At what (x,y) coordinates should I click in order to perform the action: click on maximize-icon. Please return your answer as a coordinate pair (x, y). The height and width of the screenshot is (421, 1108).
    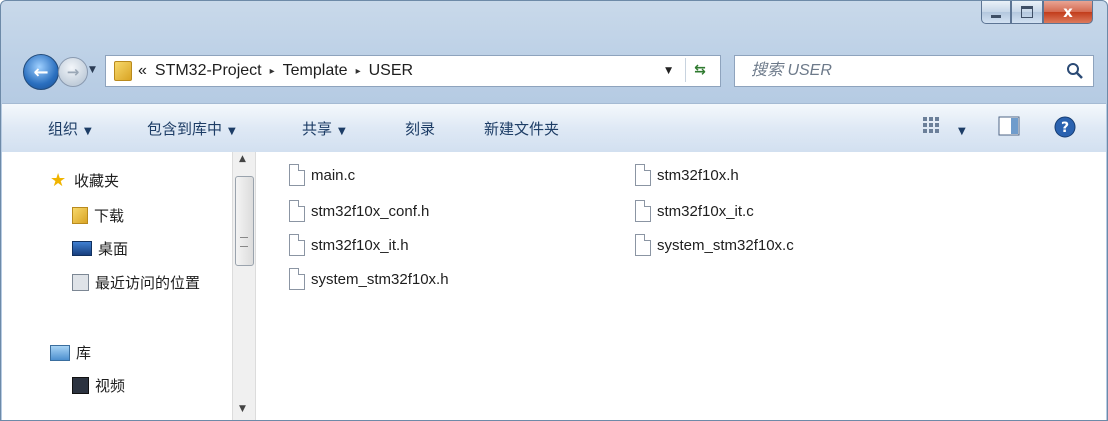
    Looking at the image, I should click on (1027, 12).